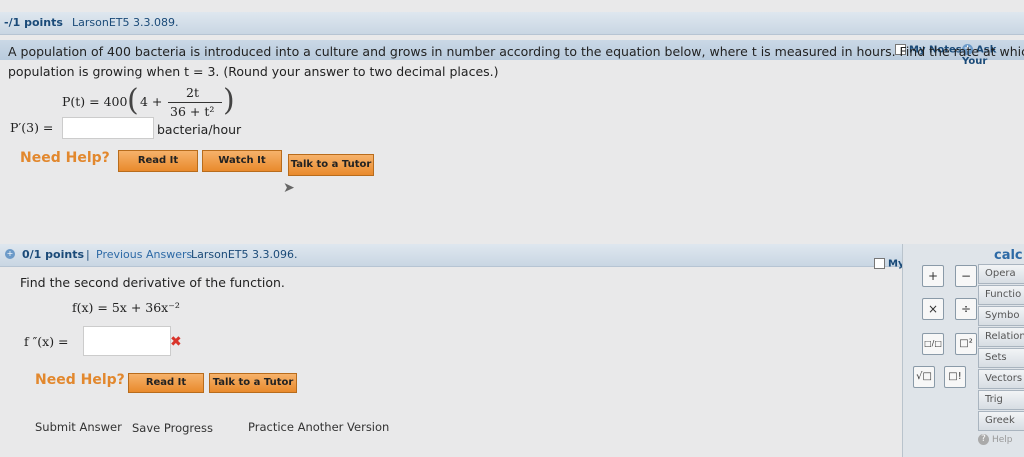 This screenshot has height=457, width=1024. Describe the element at coordinates (966, 309) in the screenshot. I see `calc-key-divide: ÷` at that location.